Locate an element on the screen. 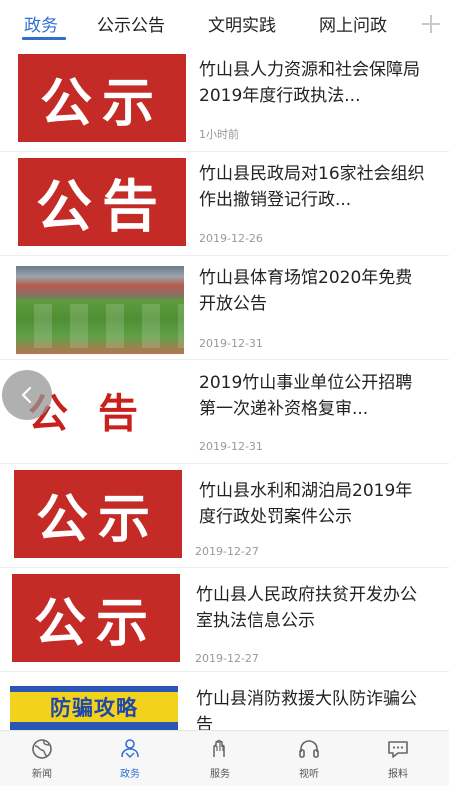 The width and height of the screenshot is (449, 800). nav-label: 视听 is located at coordinates (309, 774).